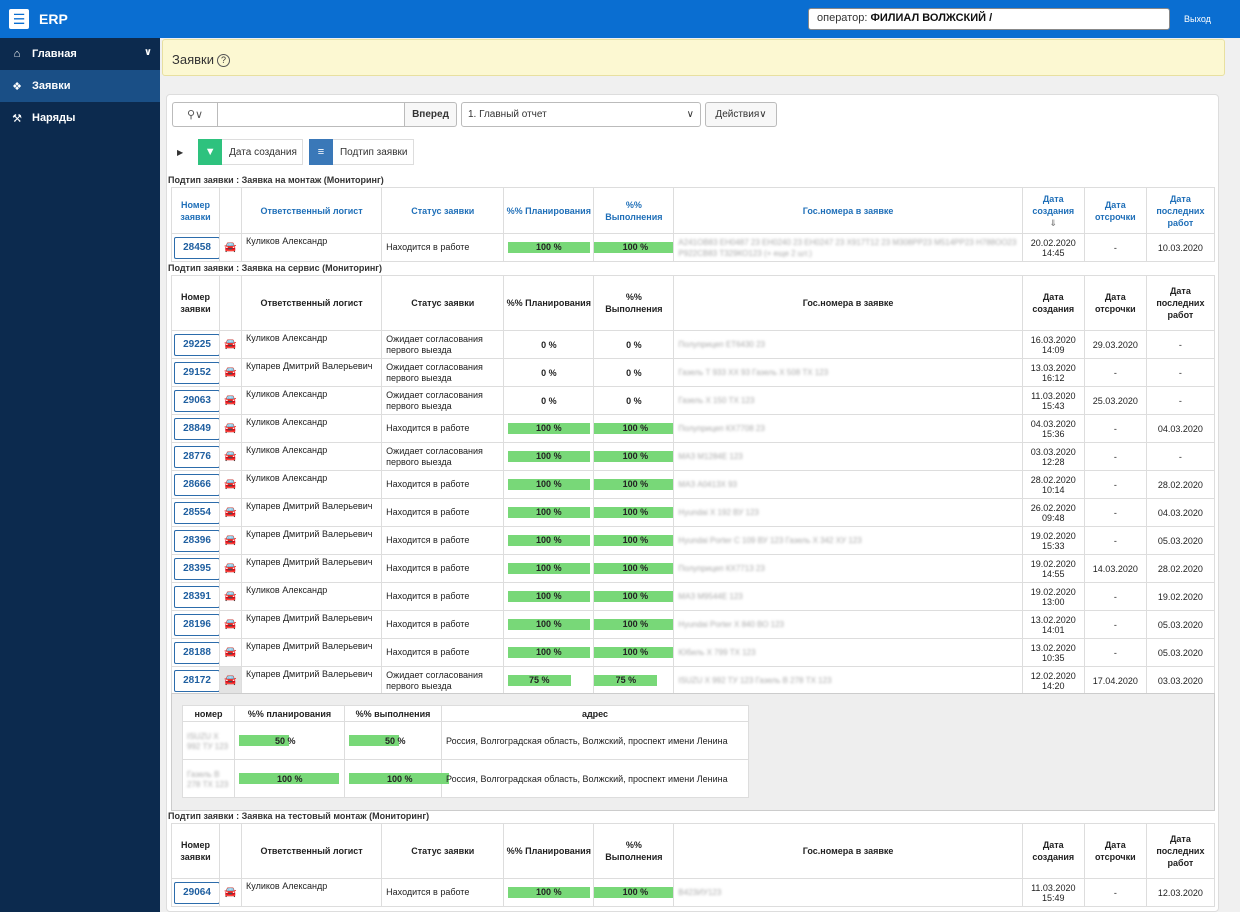 The image size is (1240, 912). Describe the element at coordinates (196, 428) in the screenshot. I see `request-number-button: 28849` at that location.